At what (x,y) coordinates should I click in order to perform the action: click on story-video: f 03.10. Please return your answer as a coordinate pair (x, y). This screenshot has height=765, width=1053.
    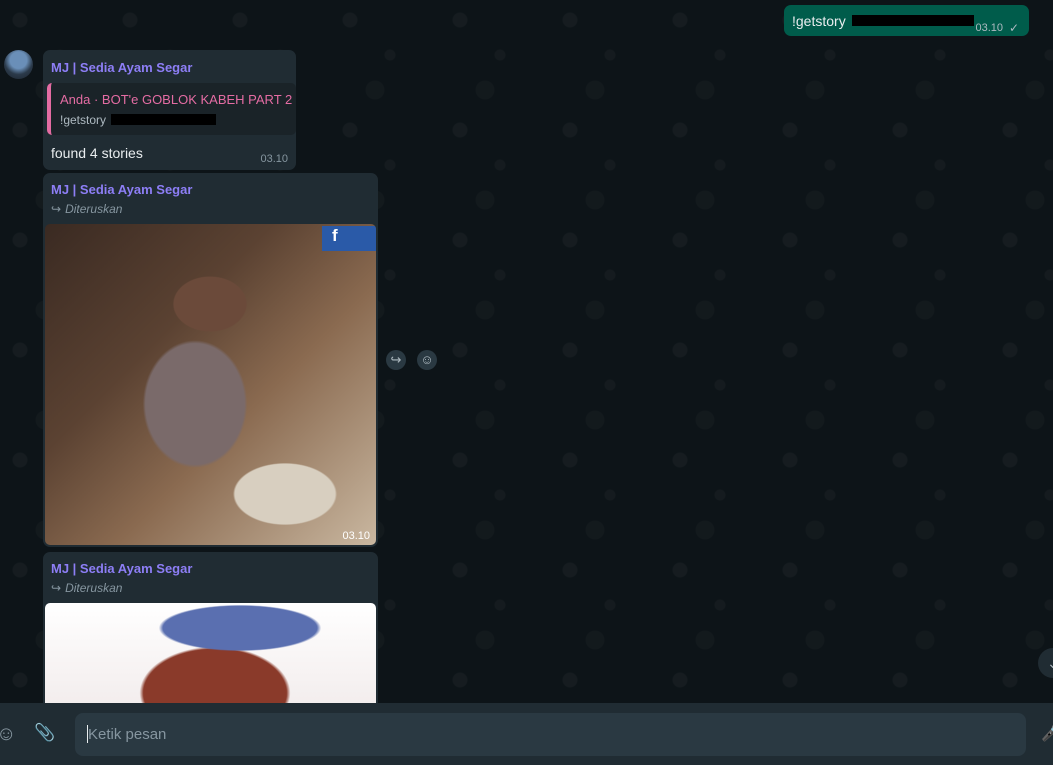
    Looking at the image, I should click on (210, 384).